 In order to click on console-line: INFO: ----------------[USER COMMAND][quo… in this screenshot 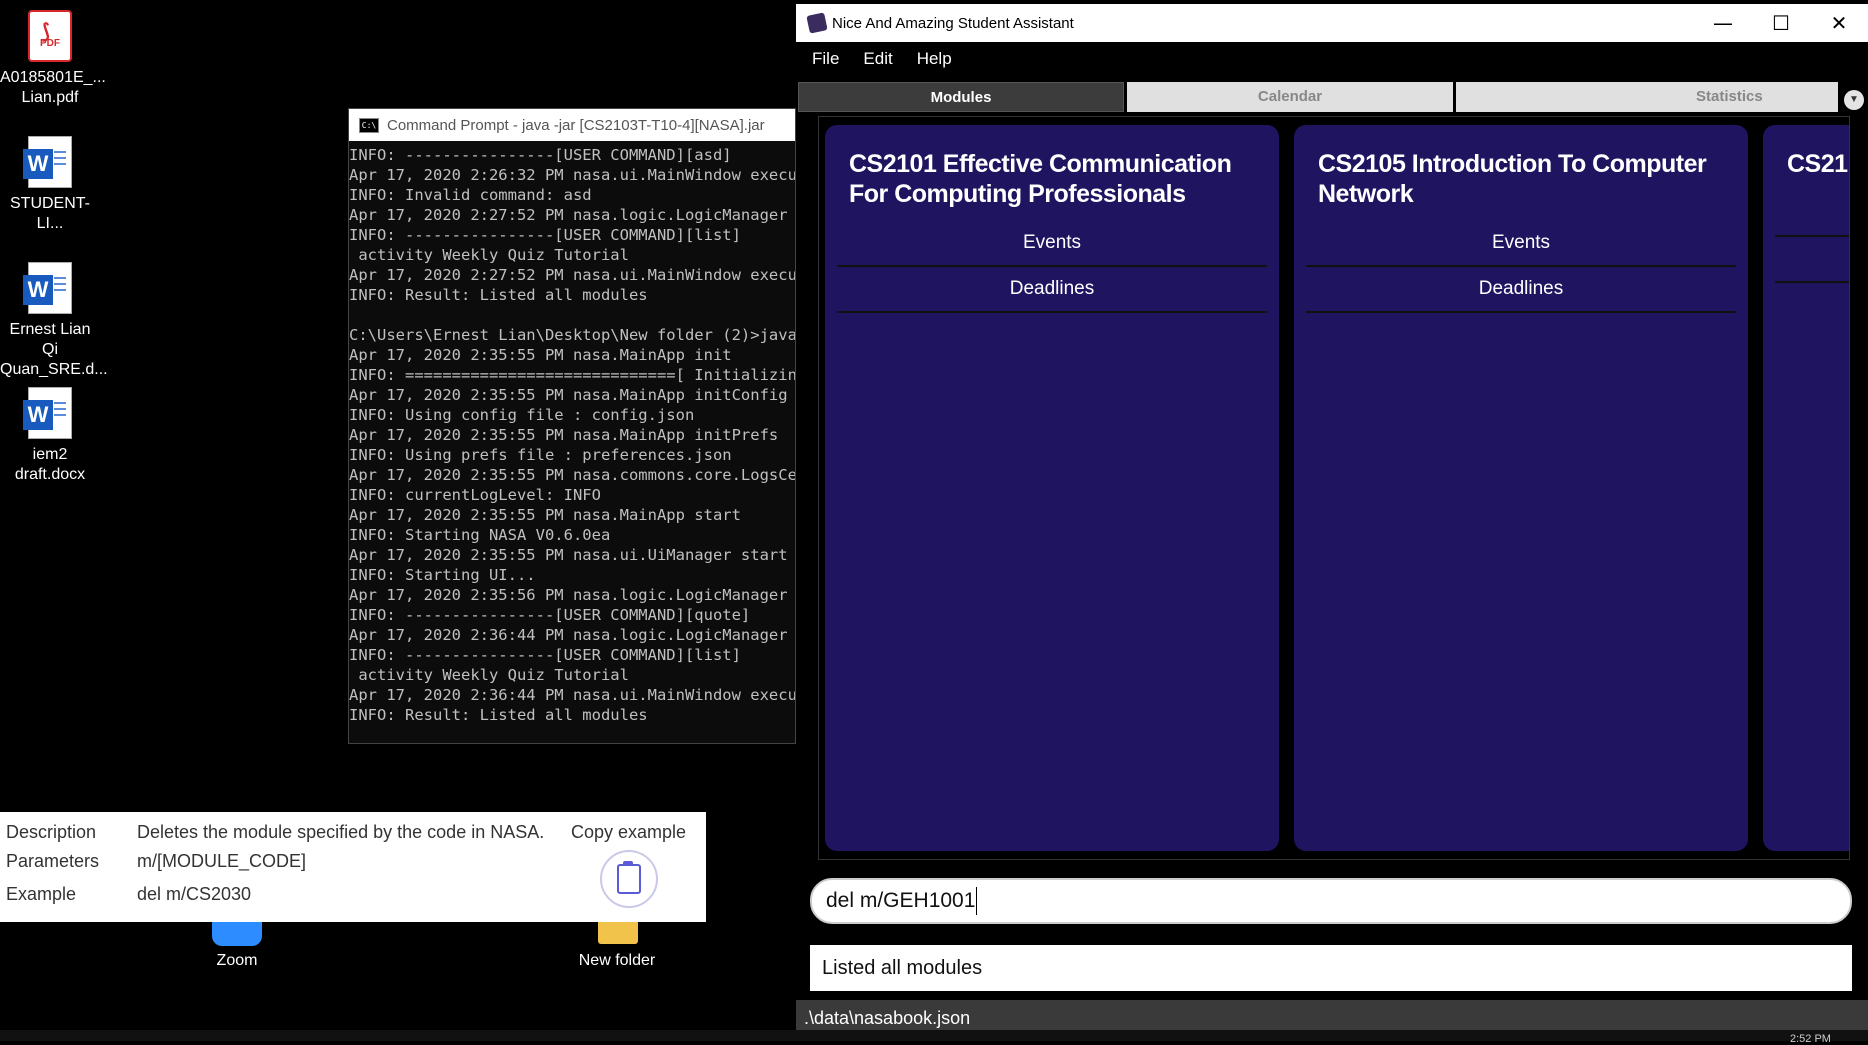, I will do `click(550, 615)`.